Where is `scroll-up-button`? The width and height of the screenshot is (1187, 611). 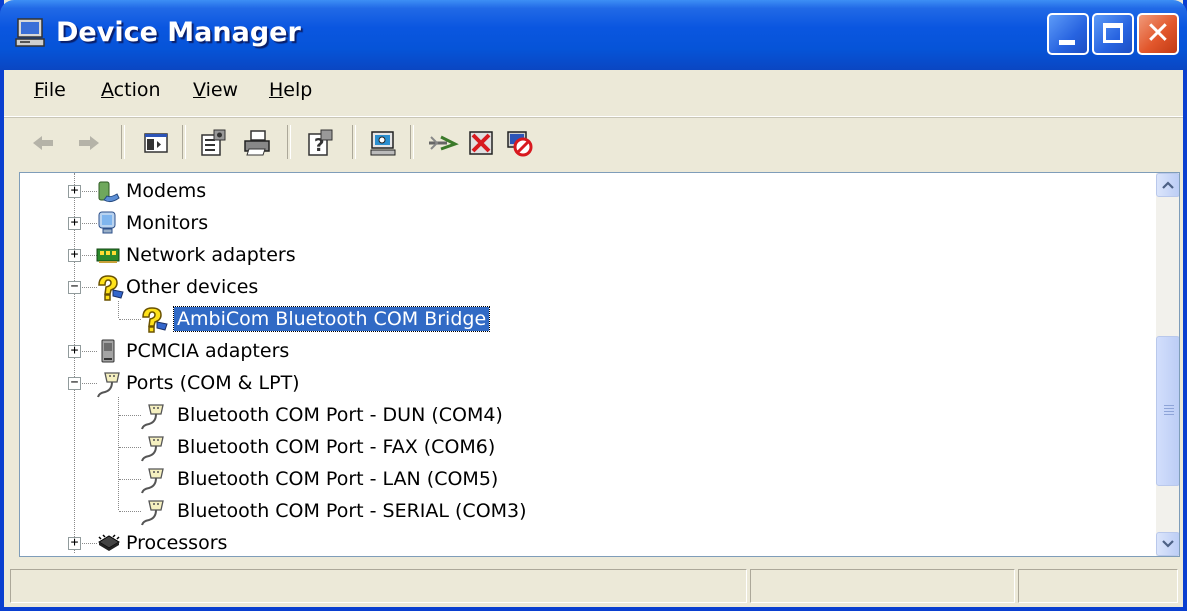 scroll-up-button is located at coordinates (1167, 185).